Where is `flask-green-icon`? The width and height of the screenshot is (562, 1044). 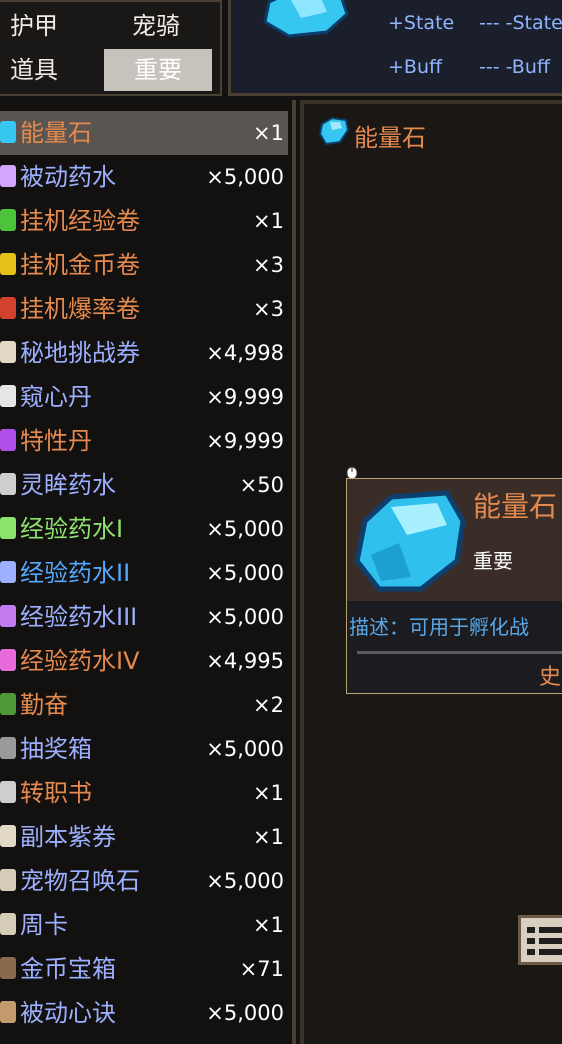 flask-green-icon is located at coordinates (8, 528).